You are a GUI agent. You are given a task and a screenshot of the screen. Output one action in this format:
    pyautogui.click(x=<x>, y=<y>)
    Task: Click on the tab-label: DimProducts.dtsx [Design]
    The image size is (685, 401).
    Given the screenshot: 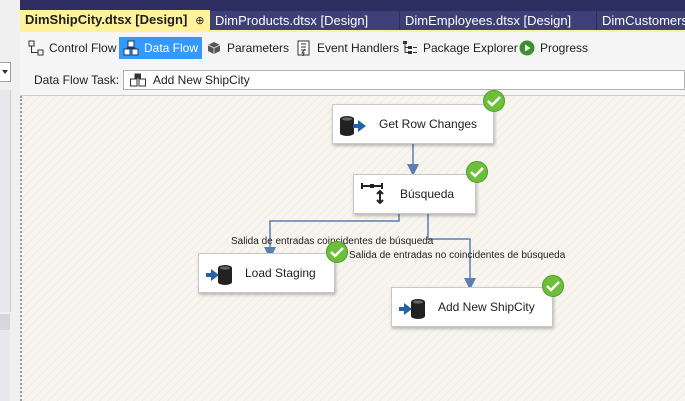 What is the action you would take?
    pyautogui.click(x=292, y=20)
    